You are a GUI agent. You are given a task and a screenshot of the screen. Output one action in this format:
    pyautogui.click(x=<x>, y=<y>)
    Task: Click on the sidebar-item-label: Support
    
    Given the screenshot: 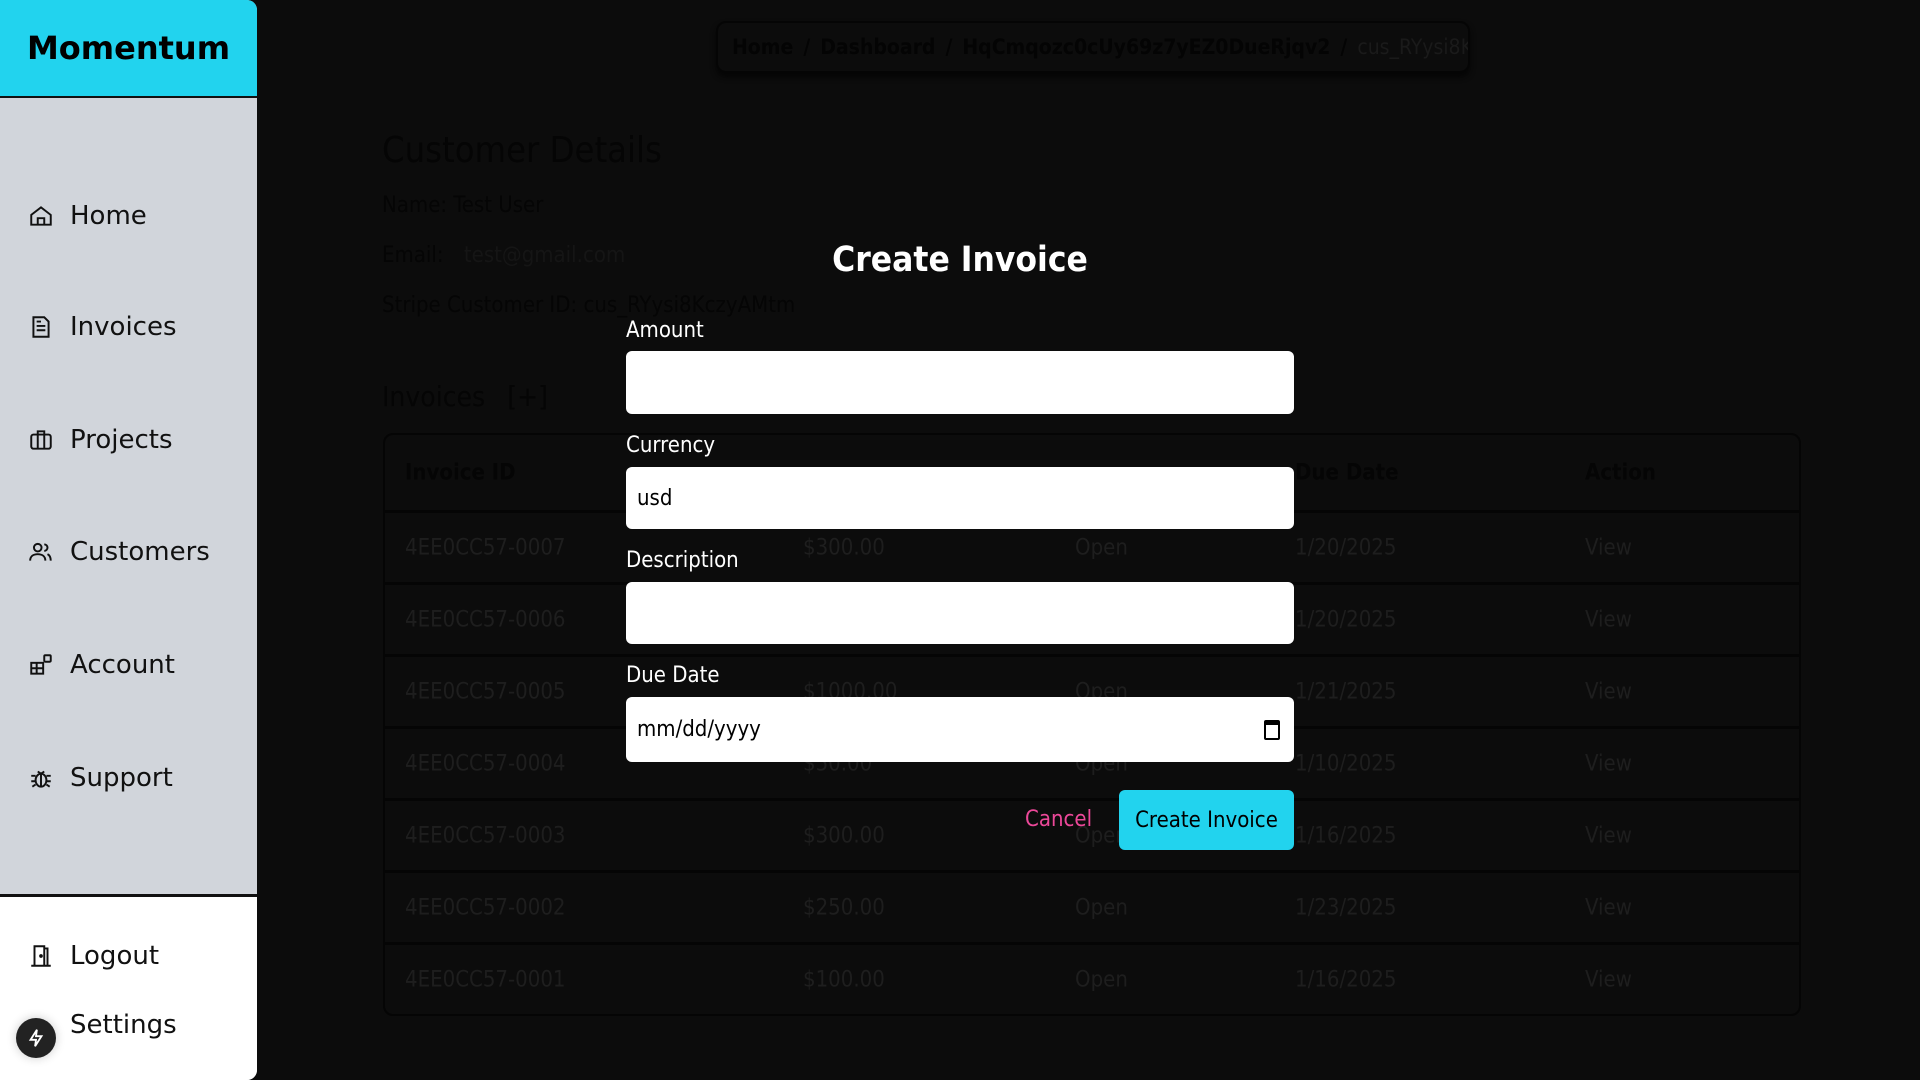 What is the action you would take?
    pyautogui.click(x=121, y=778)
    